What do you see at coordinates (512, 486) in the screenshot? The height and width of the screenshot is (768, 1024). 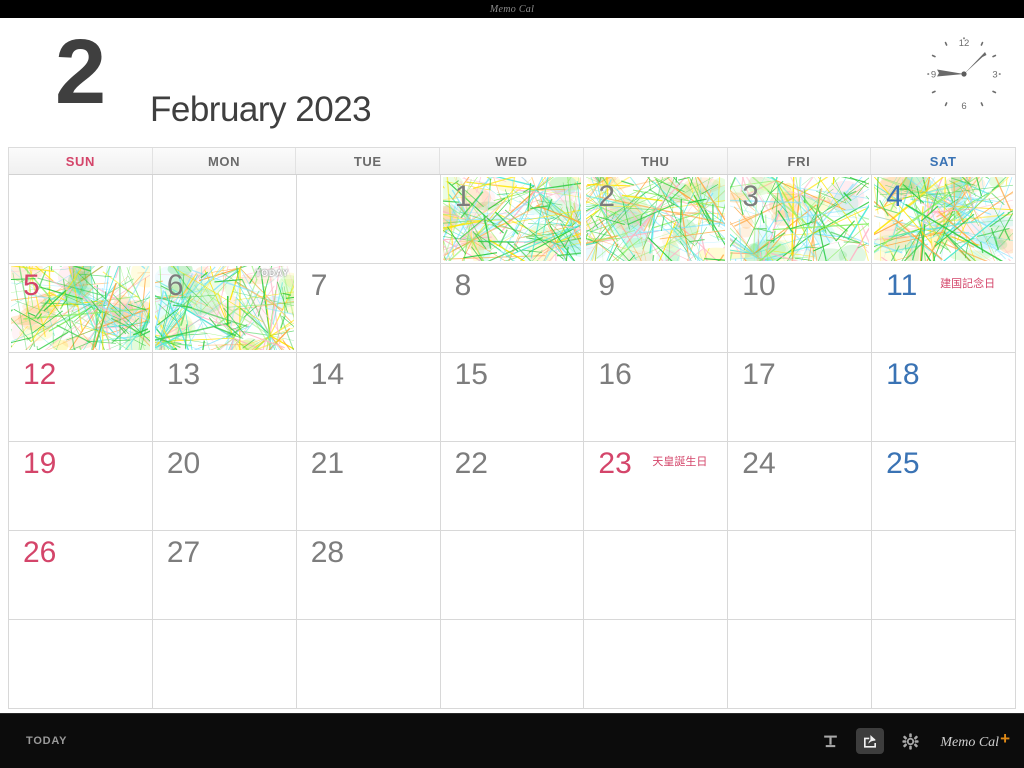 I see `day-cell-22: 22` at bounding box center [512, 486].